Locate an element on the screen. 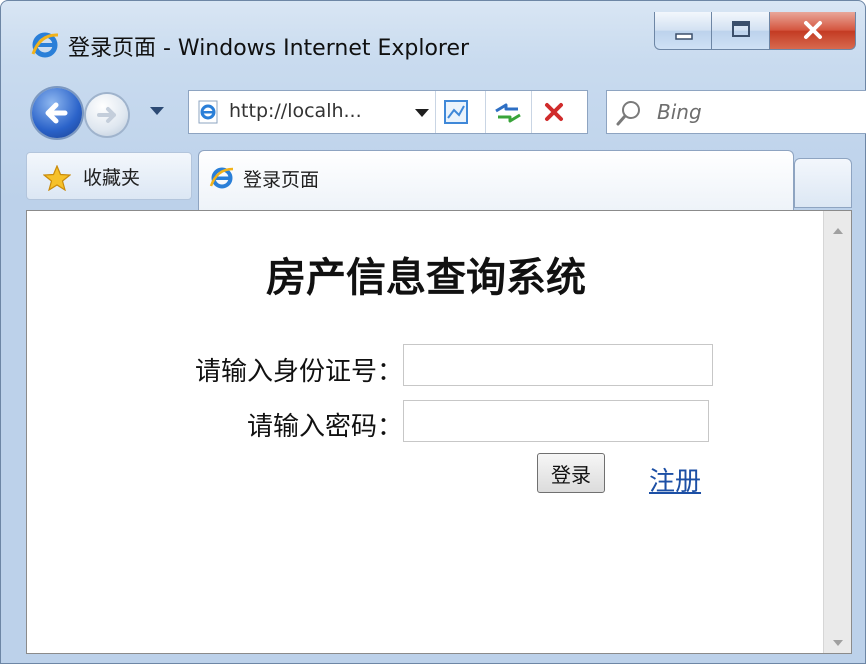 This screenshot has width=866, height=664. back-arrow-icon is located at coordinates (56, 113).